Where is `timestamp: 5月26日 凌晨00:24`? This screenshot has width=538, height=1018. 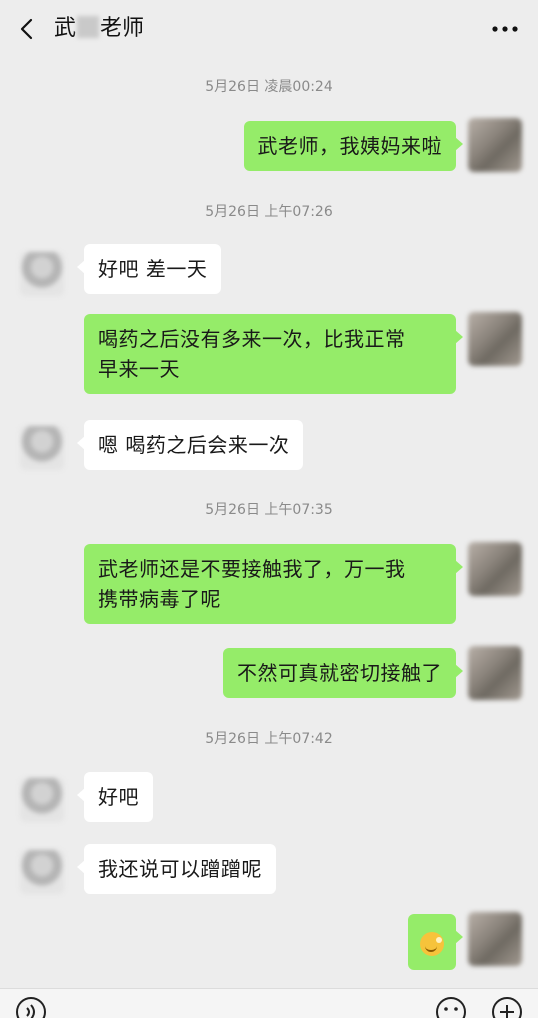
timestamp: 5月26日 凌晨00:24 is located at coordinates (269, 87).